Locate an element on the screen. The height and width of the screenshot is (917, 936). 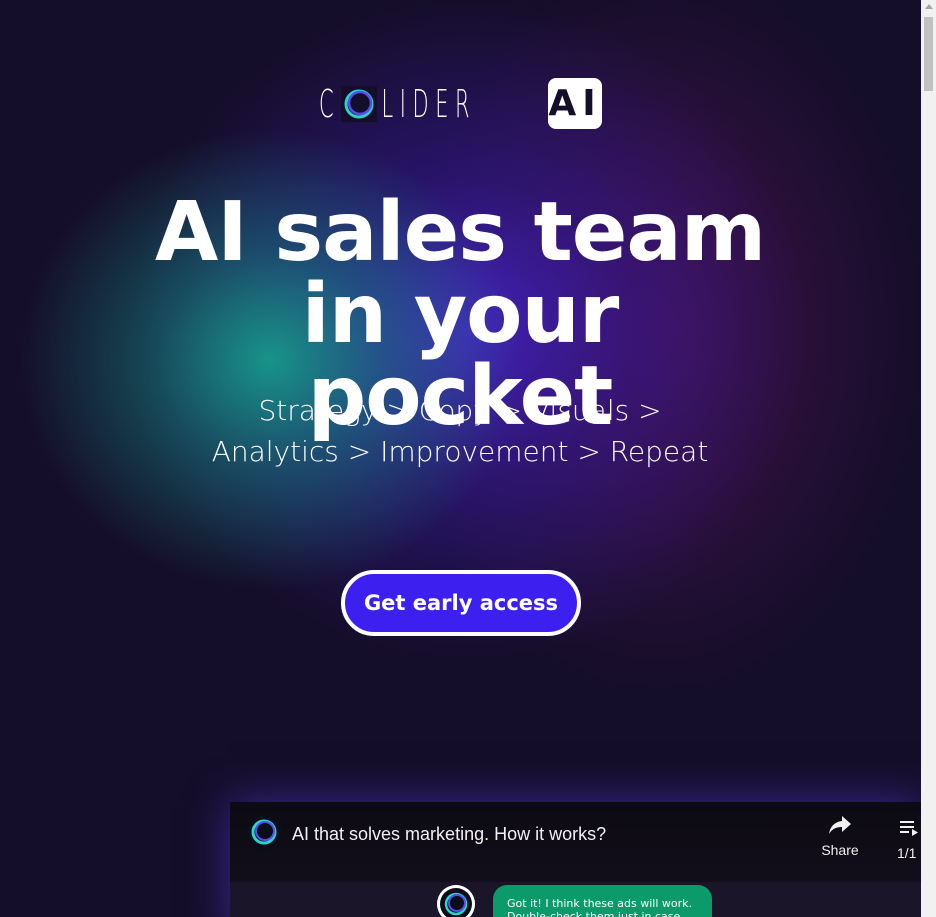
video-title: AI that solves marketing. How it works? is located at coordinates (449, 834).